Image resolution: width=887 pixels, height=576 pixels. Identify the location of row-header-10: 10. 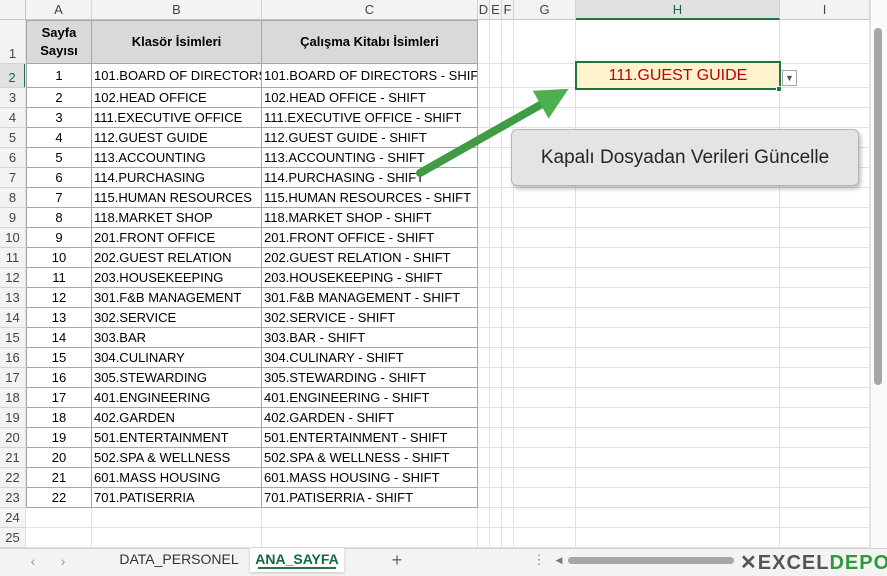
(13, 238).